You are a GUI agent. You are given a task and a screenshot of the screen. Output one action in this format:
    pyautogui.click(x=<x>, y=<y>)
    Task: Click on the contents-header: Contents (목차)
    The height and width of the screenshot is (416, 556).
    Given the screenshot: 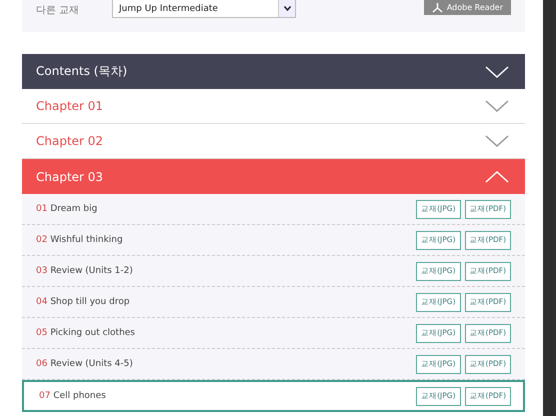 What is the action you would take?
    pyautogui.click(x=273, y=71)
    